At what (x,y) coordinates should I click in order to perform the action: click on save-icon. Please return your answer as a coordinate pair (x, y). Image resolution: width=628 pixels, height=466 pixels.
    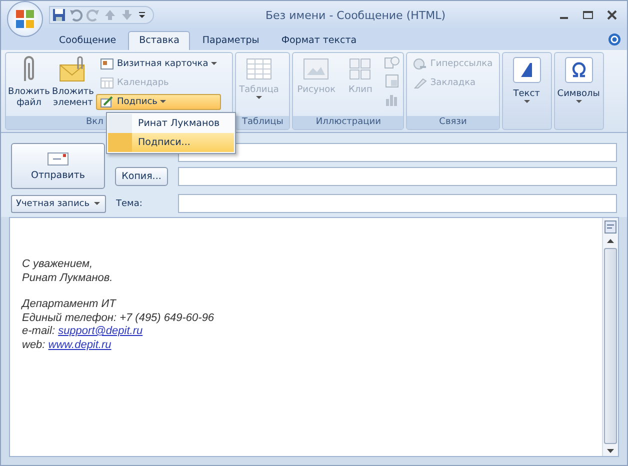
    Looking at the image, I should click on (59, 15).